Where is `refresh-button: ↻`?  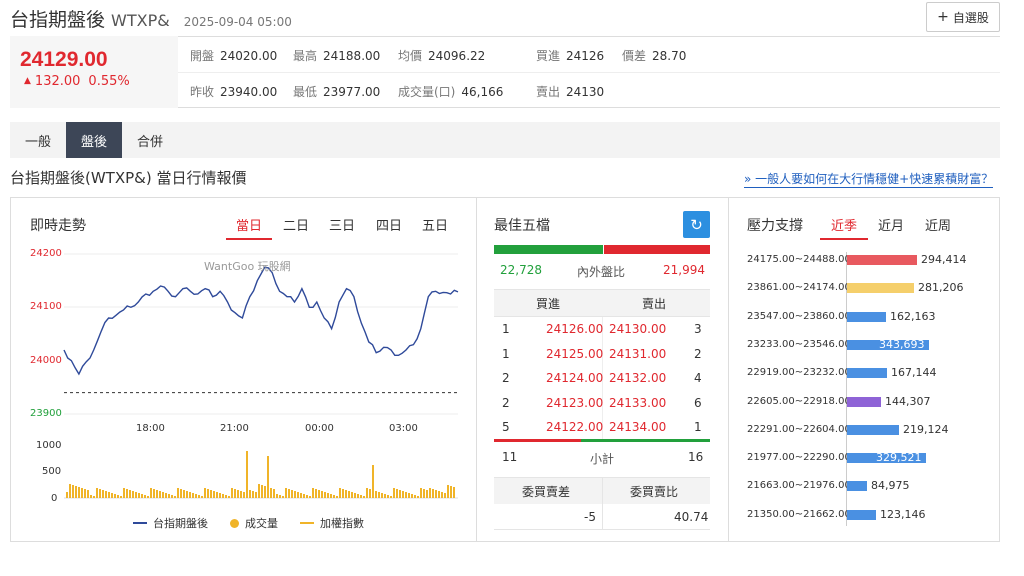
refresh-button: ↻ is located at coordinates (696, 224).